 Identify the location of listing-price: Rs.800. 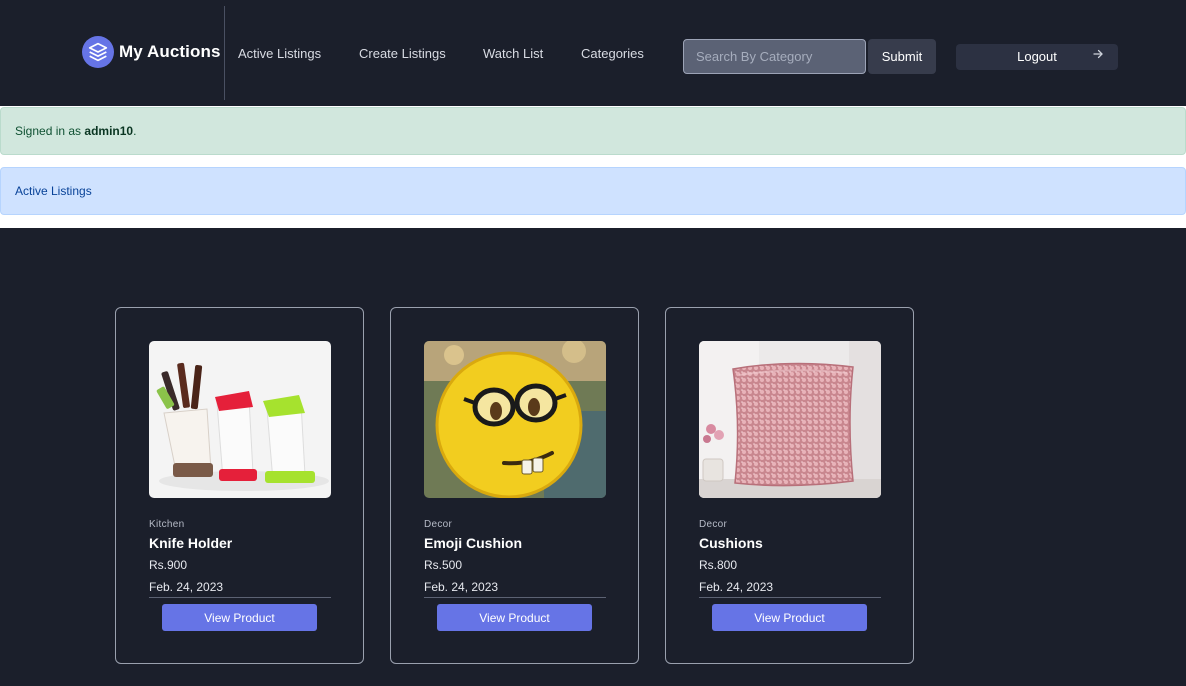
(718, 565).